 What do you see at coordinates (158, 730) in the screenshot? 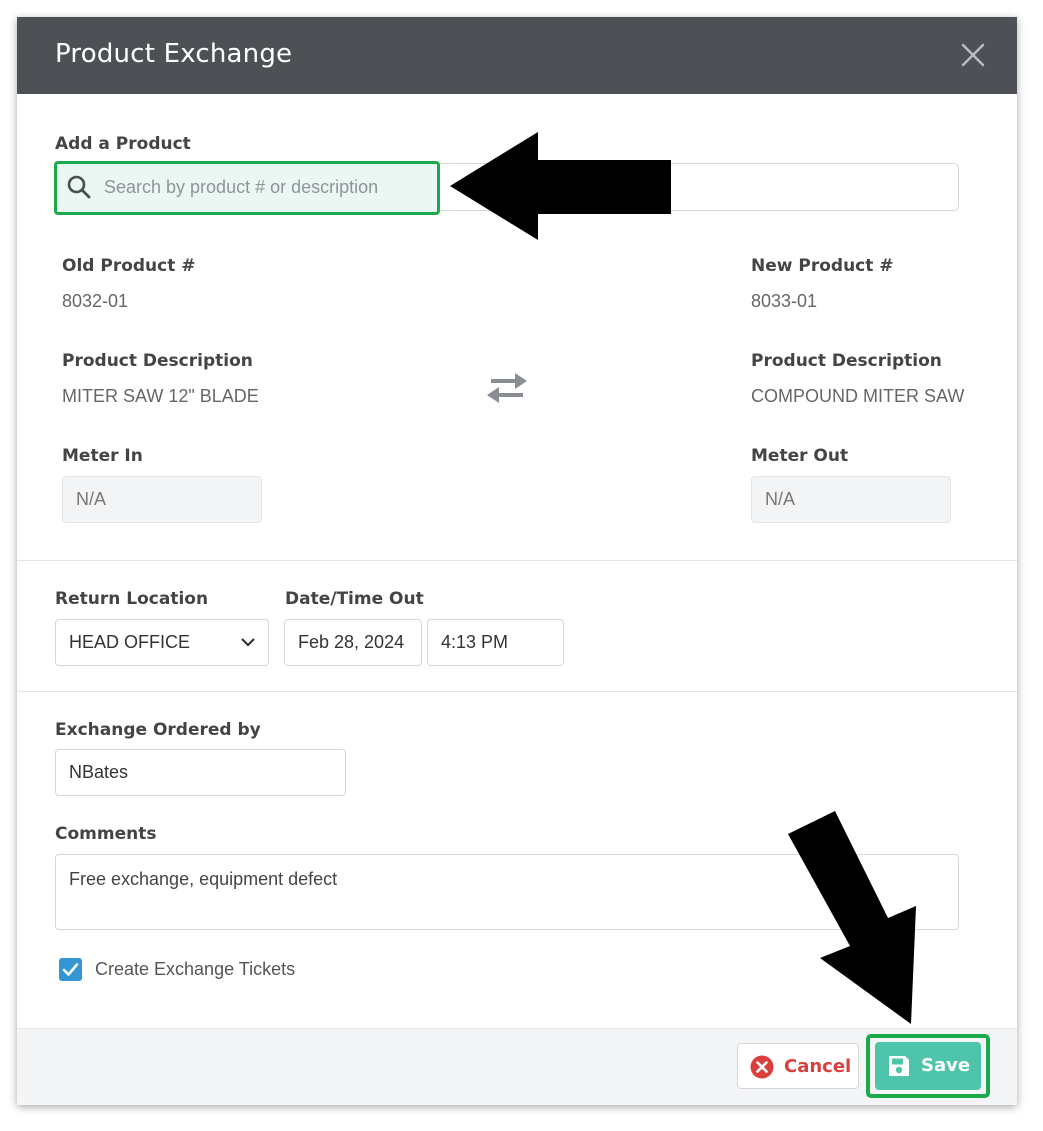
I see `ordered-by-label: Exchange Ordered by` at bounding box center [158, 730].